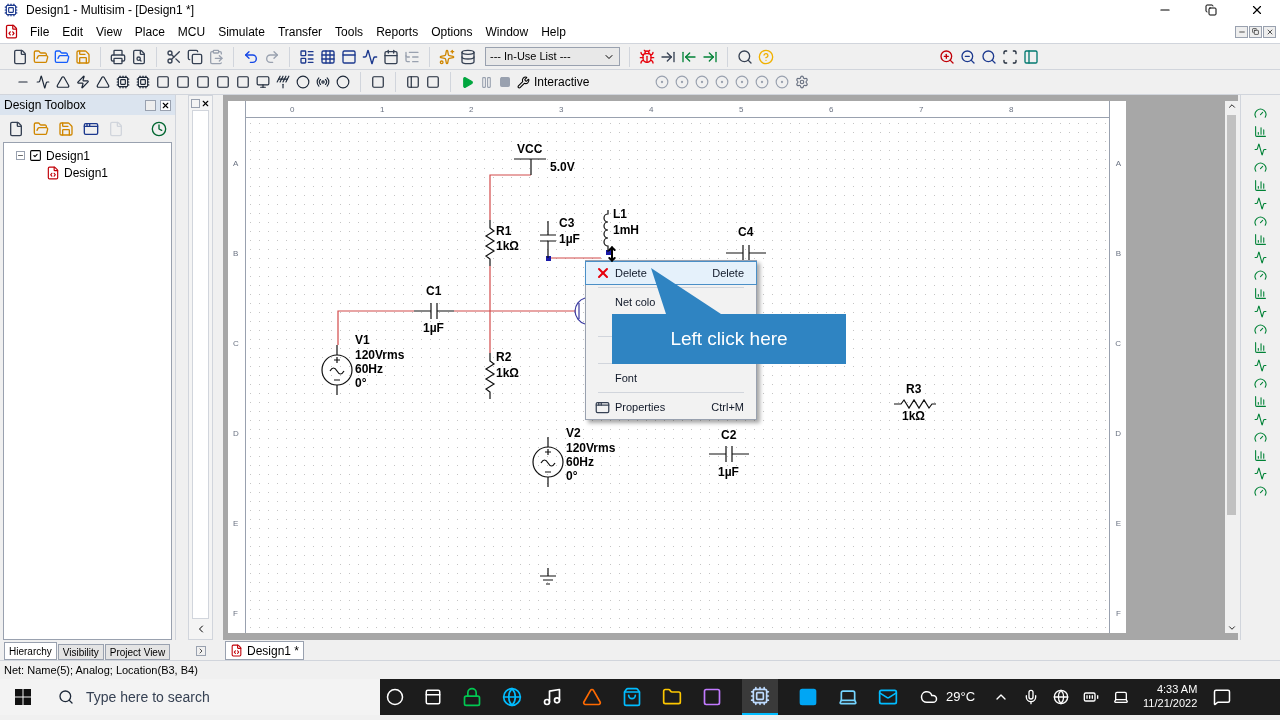  I want to click on in-use-list-dropdown: --- In-Use List ---, so click(552, 56).